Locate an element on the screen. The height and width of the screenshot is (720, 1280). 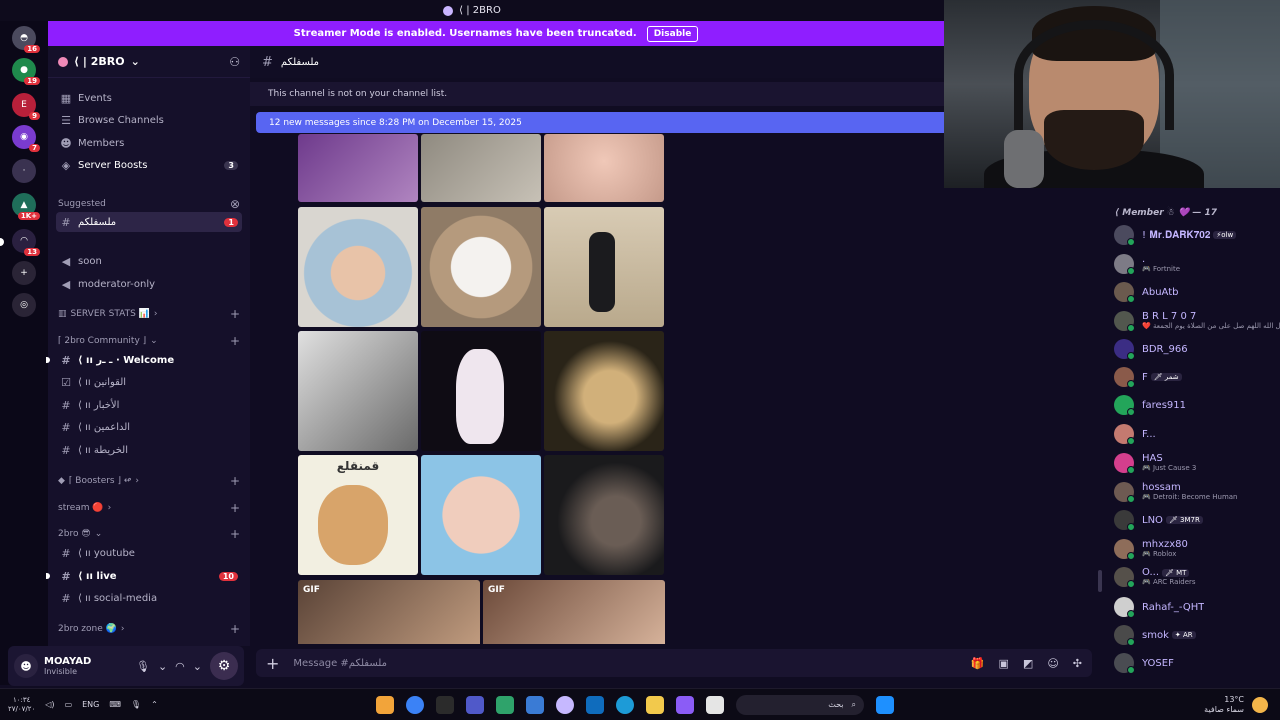
disable-button: Disable is located at coordinates (672, 33).